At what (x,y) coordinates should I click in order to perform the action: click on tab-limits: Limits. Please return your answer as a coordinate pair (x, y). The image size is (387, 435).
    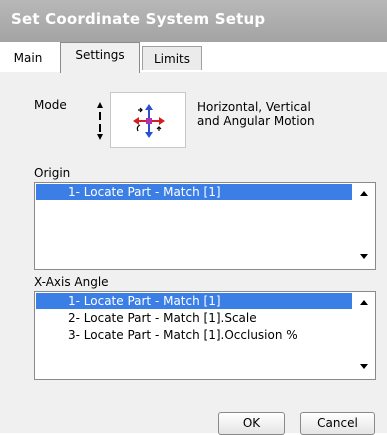
    Looking at the image, I should click on (172, 58).